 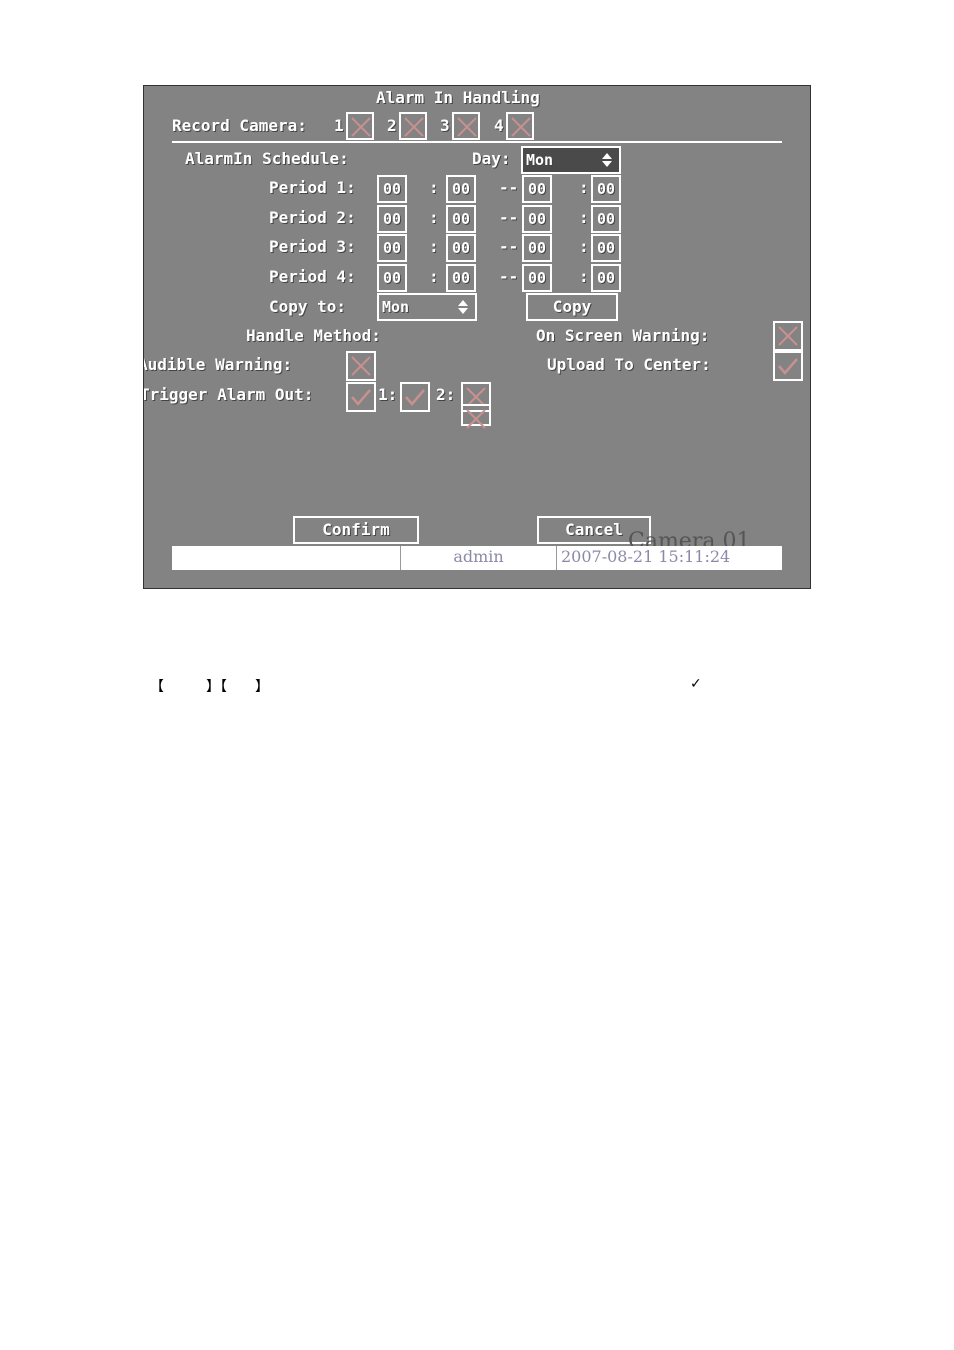 I want to click on period-3-start-minute: 00, so click(x=461, y=248).